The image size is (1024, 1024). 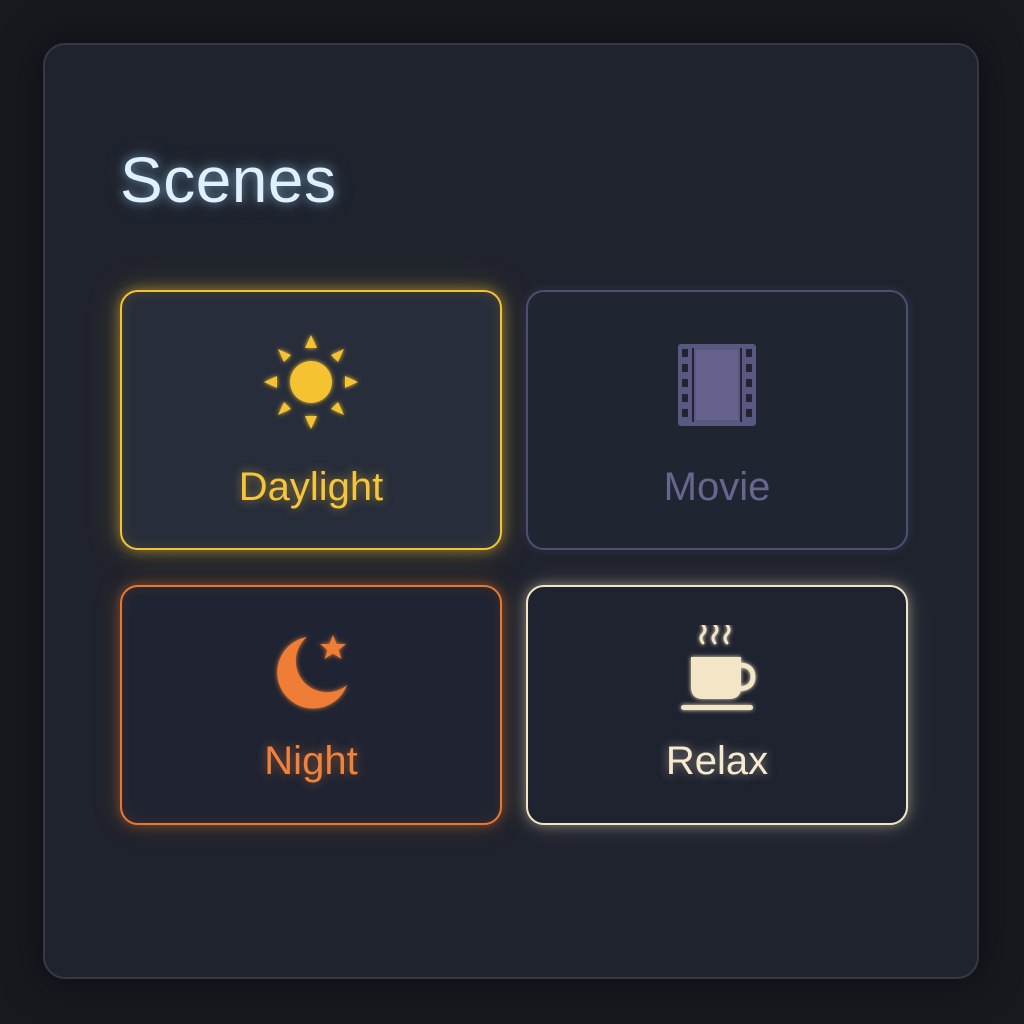 I want to click on scene-label-relax: Relax, so click(x=717, y=761).